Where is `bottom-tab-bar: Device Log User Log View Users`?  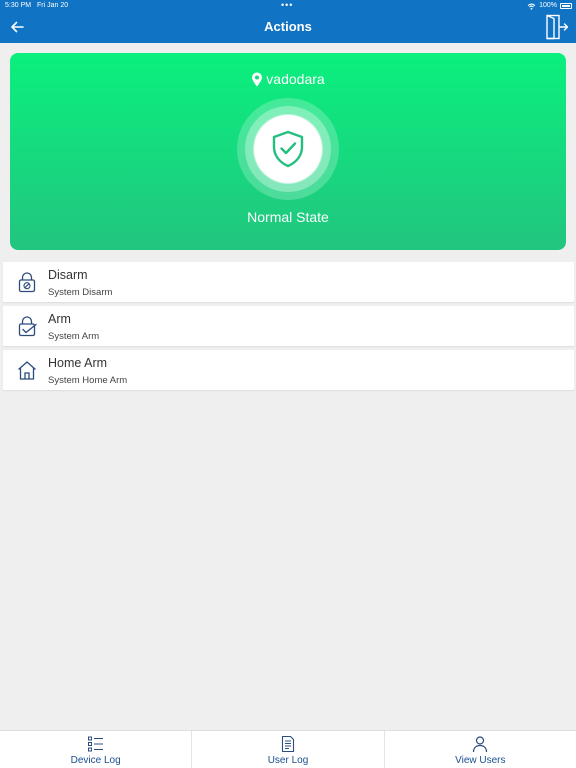
bottom-tab-bar: Device Log User Log View Users is located at coordinates (288, 749).